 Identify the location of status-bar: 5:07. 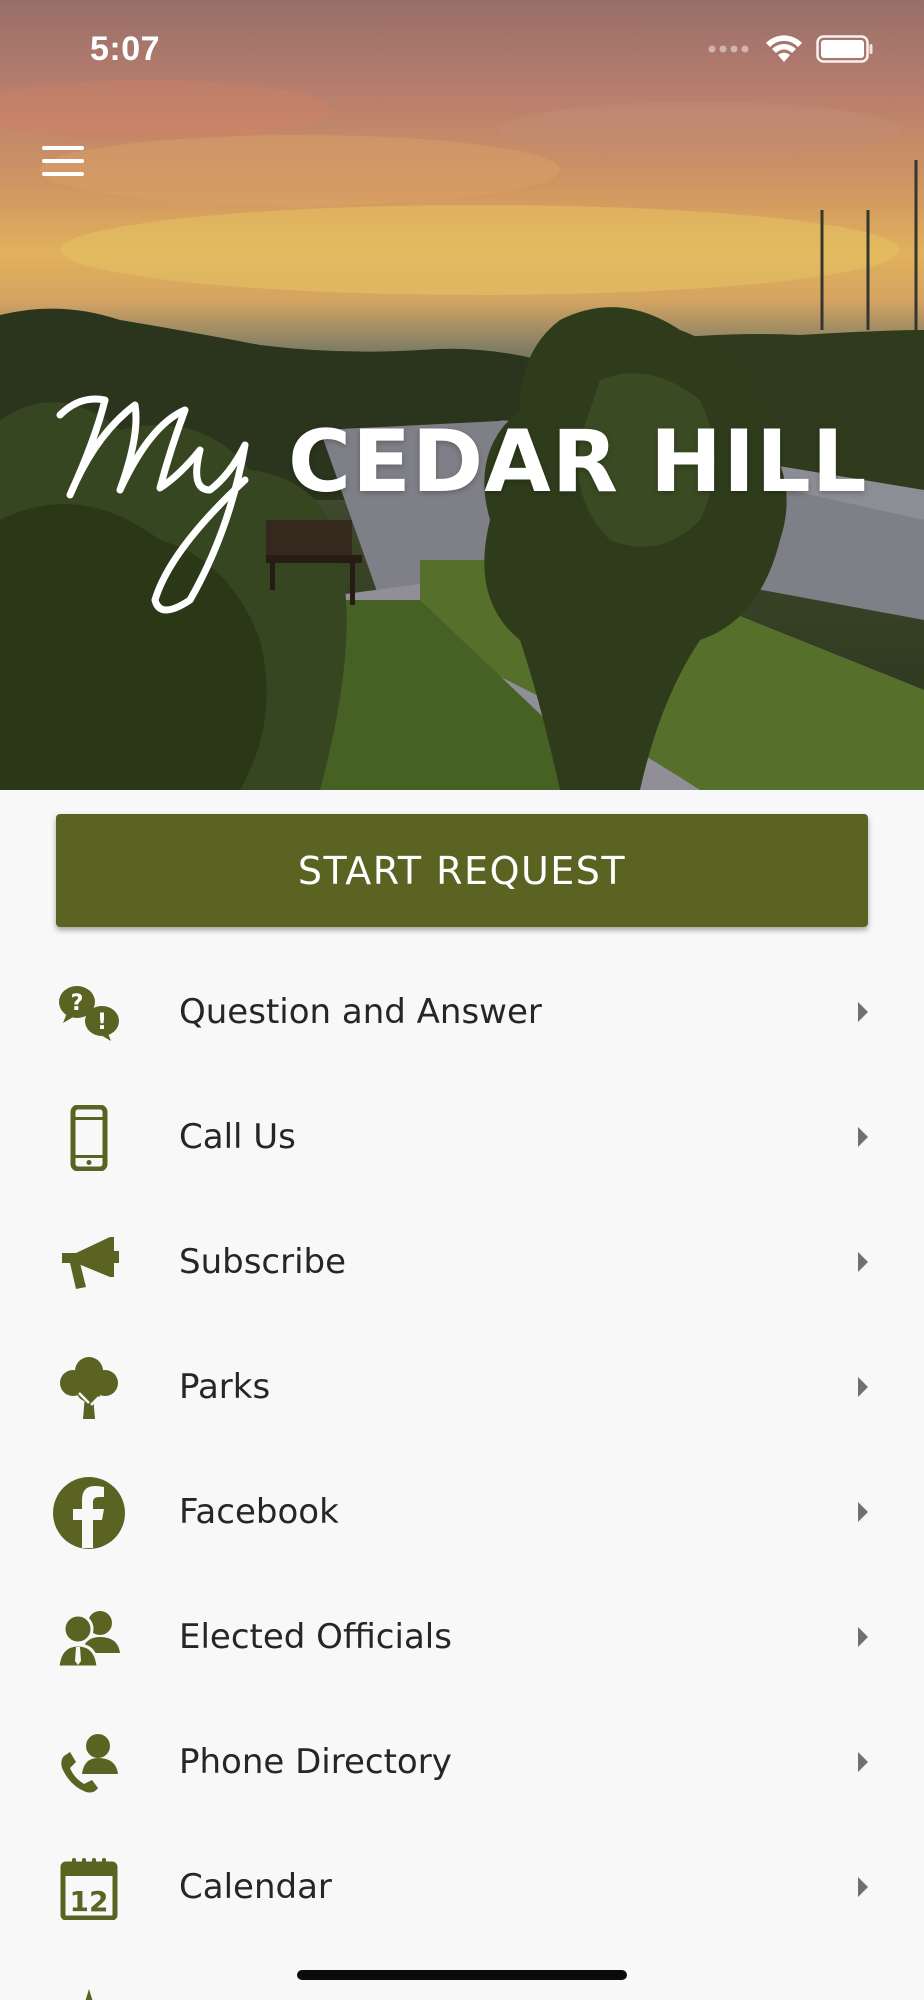
(462, 50).